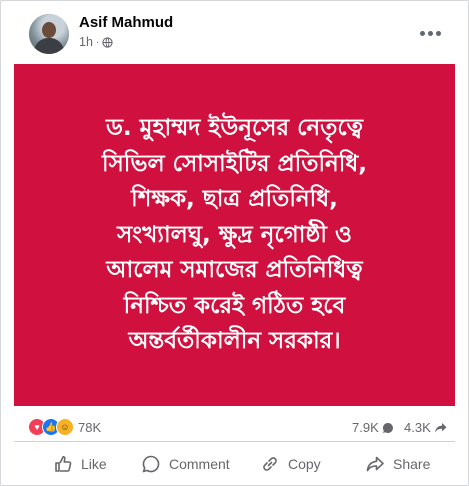  Describe the element at coordinates (151, 464) in the screenshot. I see `comment-icon` at that location.